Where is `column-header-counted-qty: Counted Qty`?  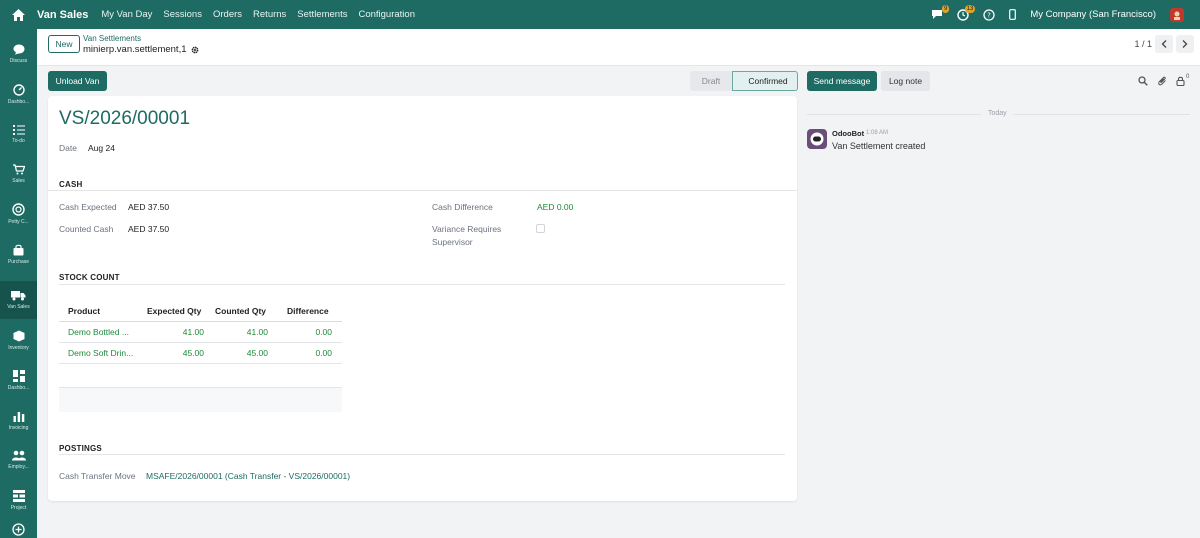 column-header-counted-qty: Counted Qty is located at coordinates (240, 311).